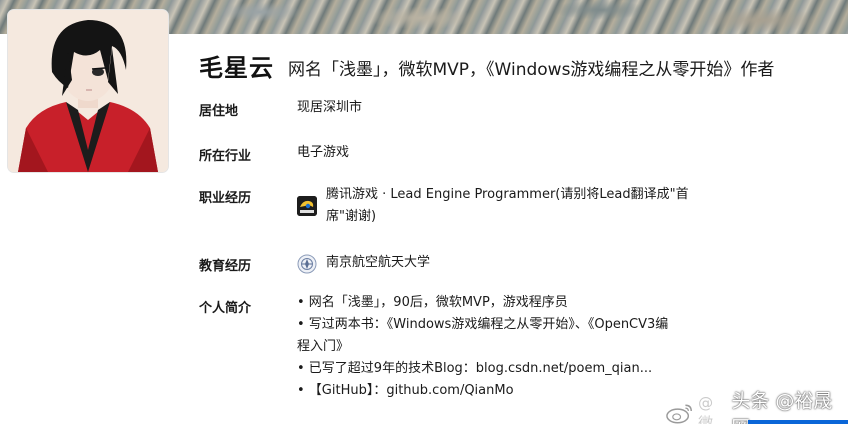 The image size is (848, 424). I want to click on watermark: @微 头条 @裕晟网, so click(756, 405).